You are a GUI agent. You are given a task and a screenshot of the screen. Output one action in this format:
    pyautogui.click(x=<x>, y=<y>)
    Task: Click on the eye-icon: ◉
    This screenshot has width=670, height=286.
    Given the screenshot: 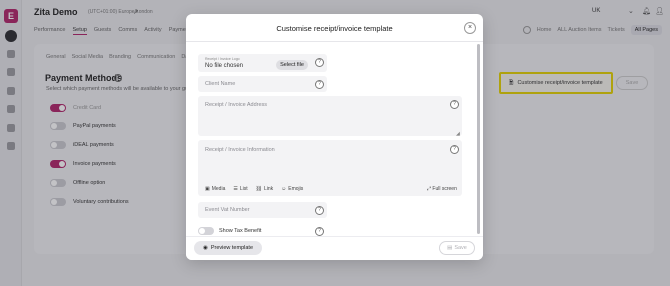 What is the action you would take?
    pyautogui.click(x=205, y=248)
    